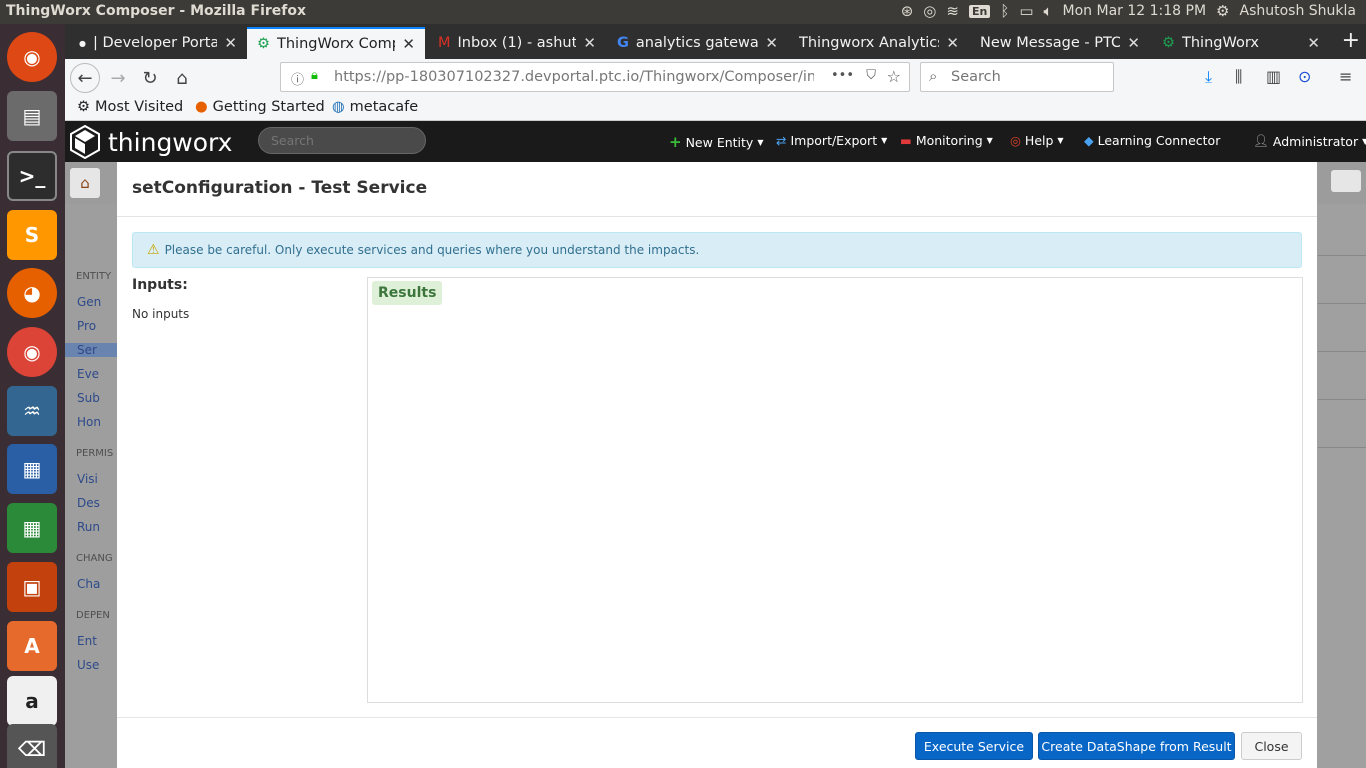  Describe the element at coordinates (879, 43) in the screenshot. I see `tab-thingworx-analytics: Thingworx Analytics ✕` at that location.